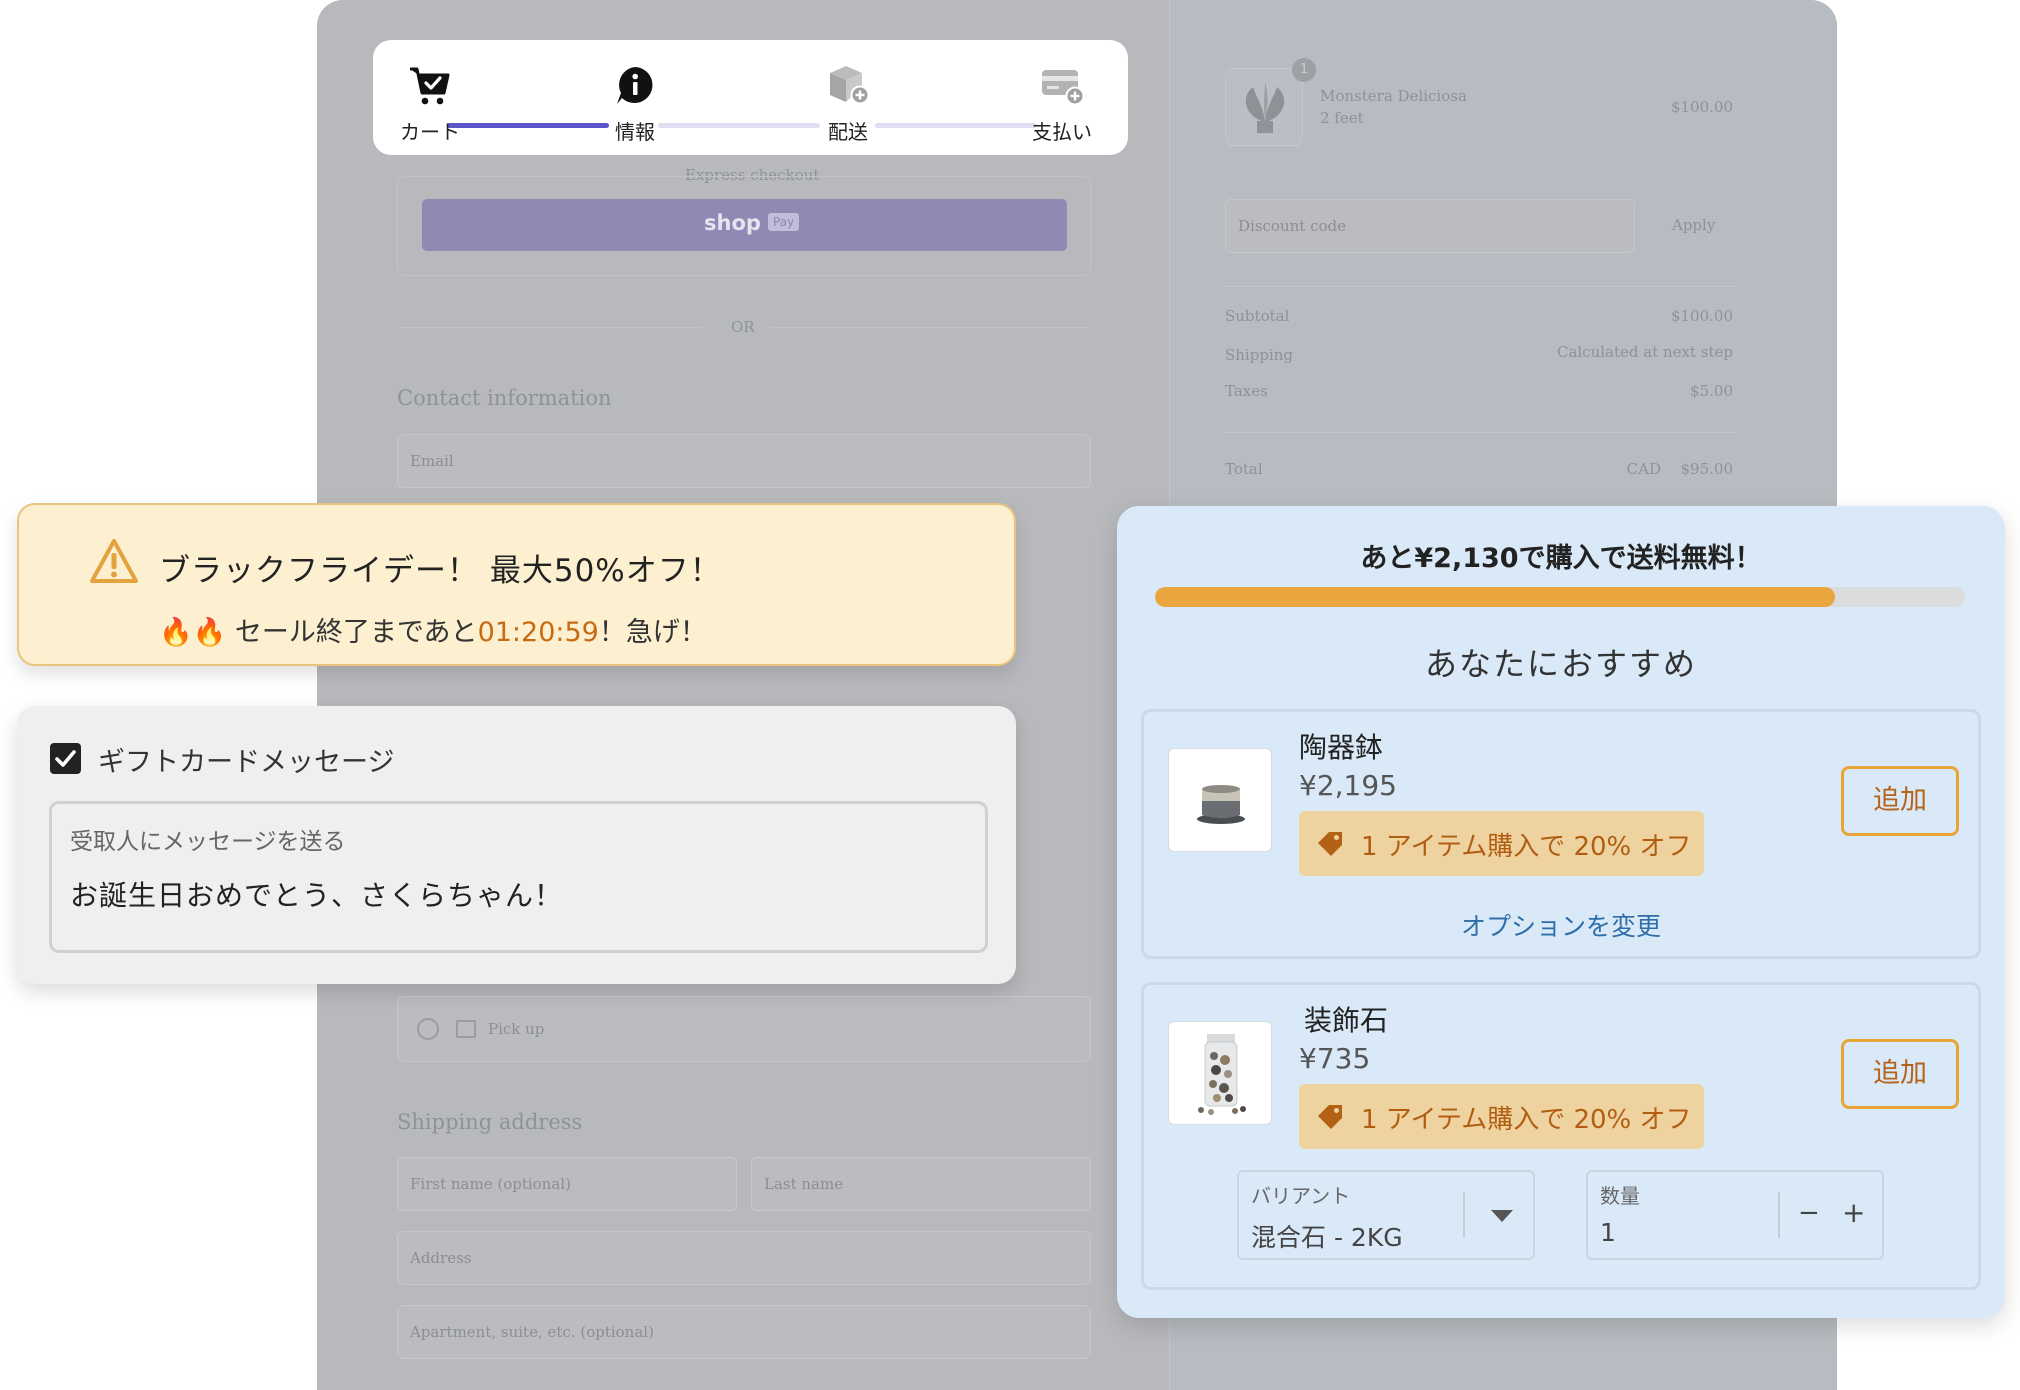 This screenshot has width=2020, height=1390. Describe the element at coordinates (318, 632) in the screenshot. I see `promo-sub-prefix: 🔥🔥 セール終了まであと` at that location.